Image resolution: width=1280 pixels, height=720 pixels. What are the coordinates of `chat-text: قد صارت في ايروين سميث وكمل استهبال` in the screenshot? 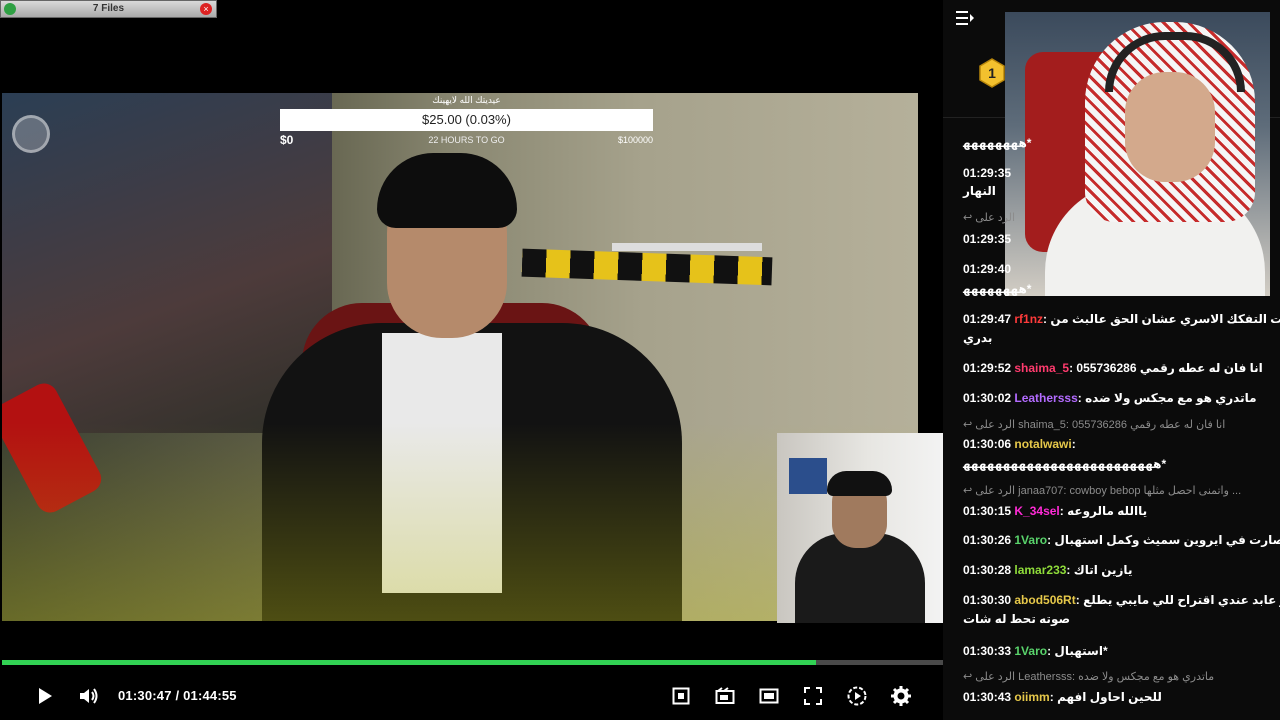 It's located at (1167, 540).